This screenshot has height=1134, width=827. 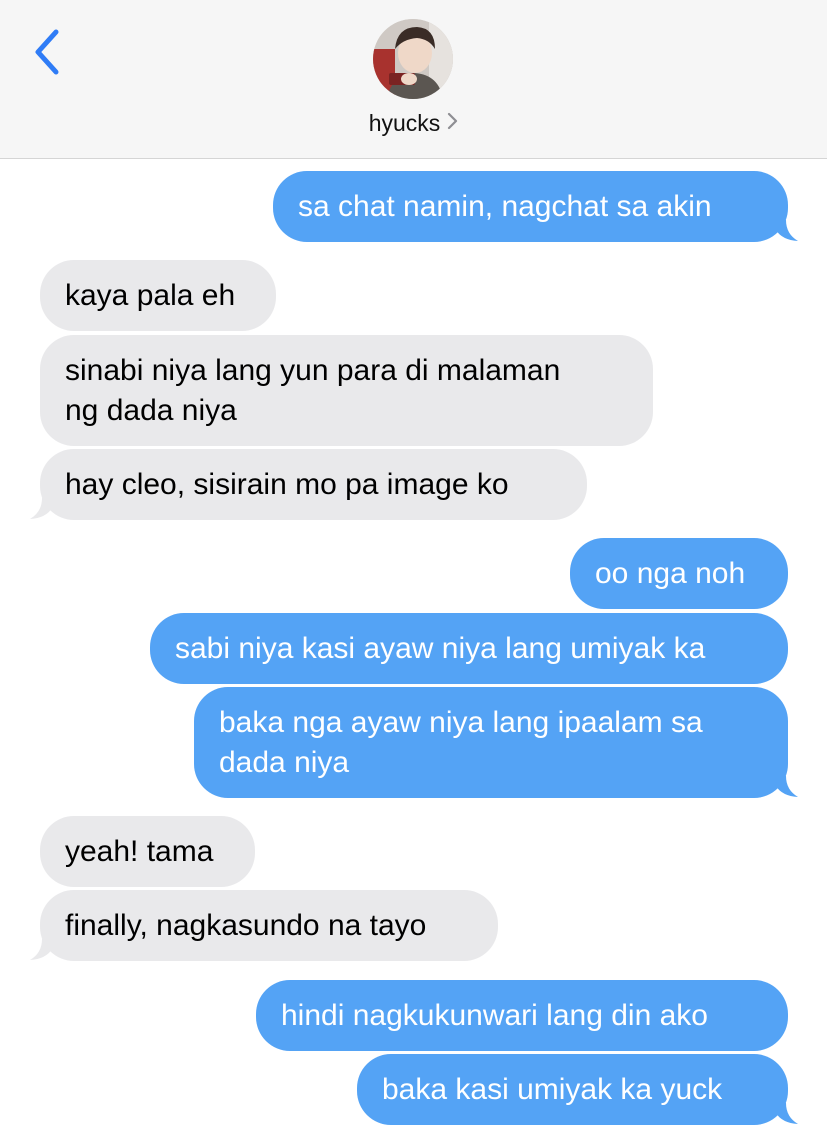 I want to click on chevron-left-icon, so click(x=47, y=52).